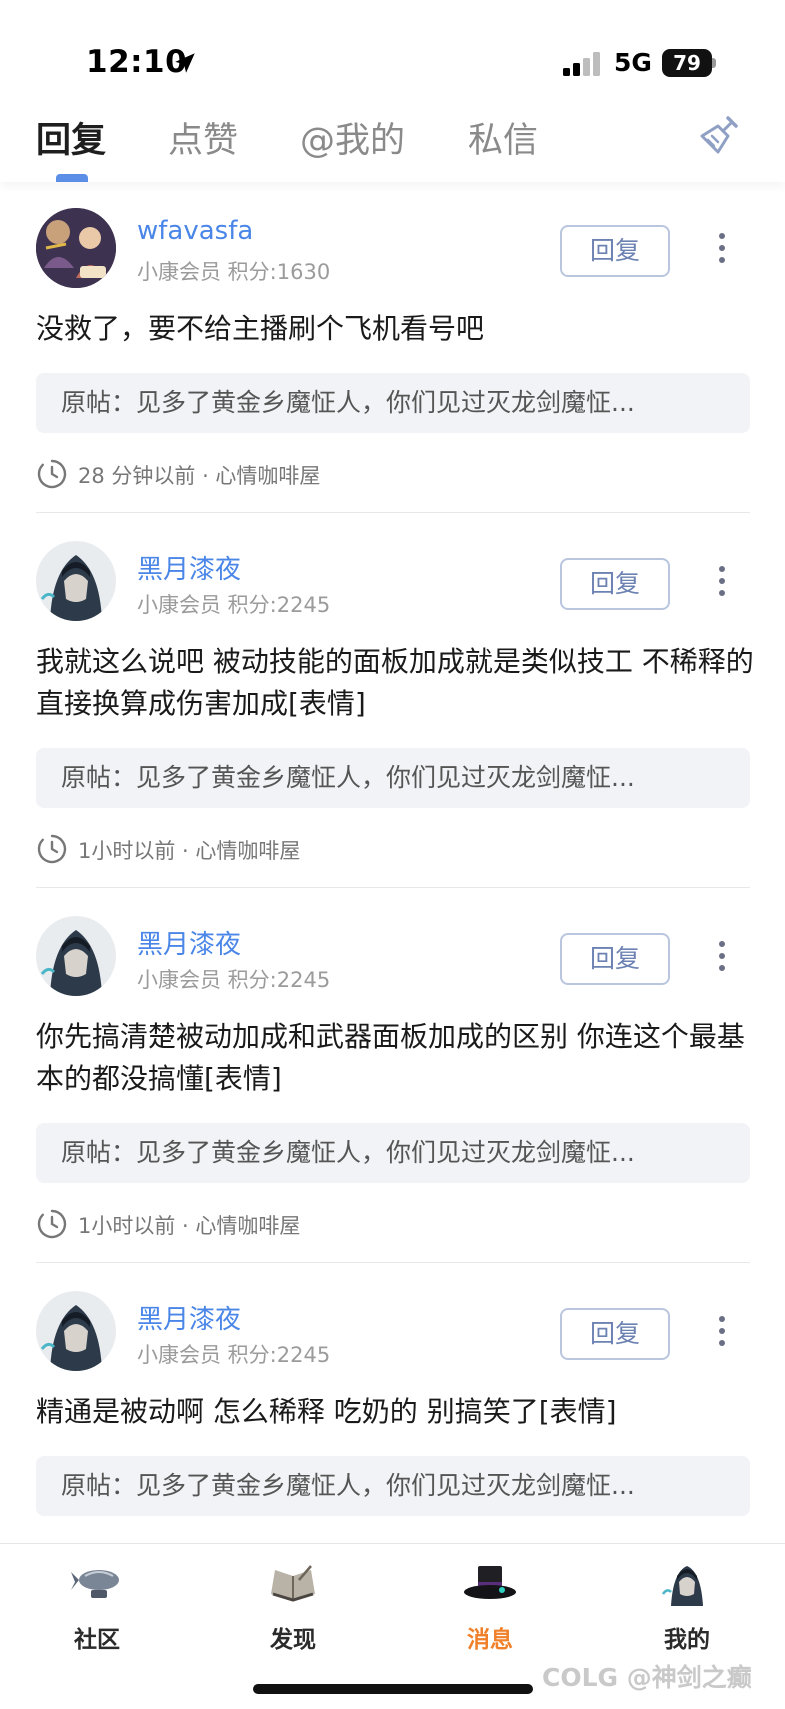 The width and height of the screenshot is (785, 1709). I want to click on battery-level: 79, so click(687, 63).